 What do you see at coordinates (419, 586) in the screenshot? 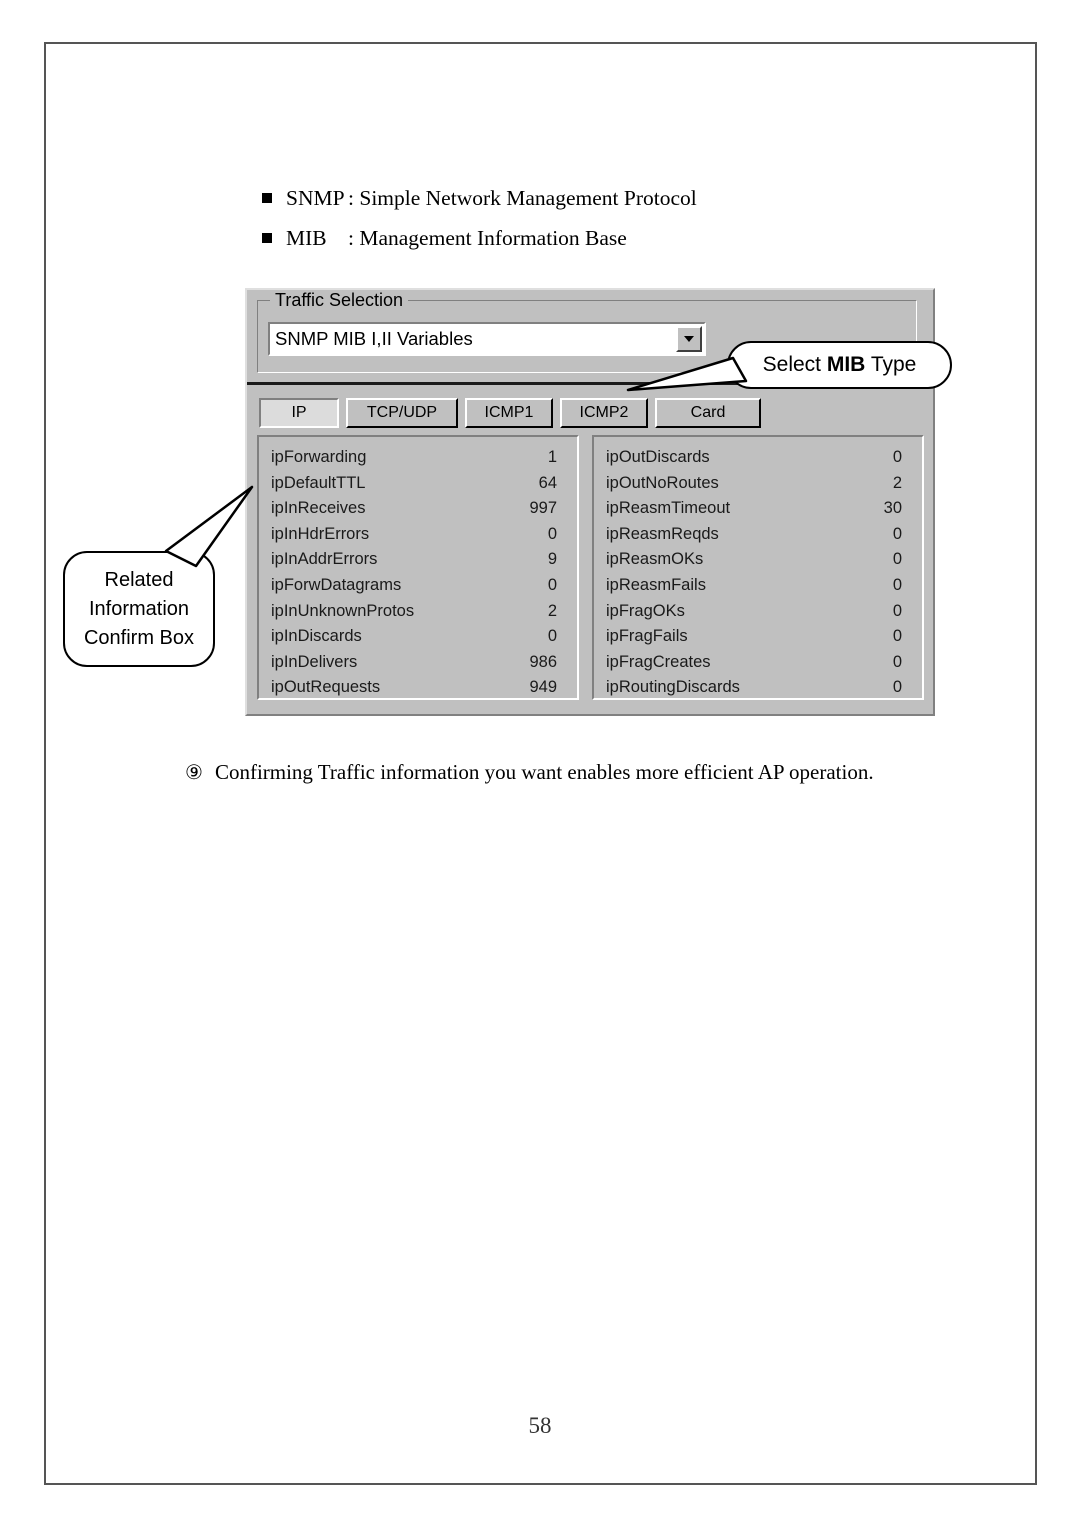
I see `table-row: ipForwDatagrams 0` at bounding box center [419, 586].